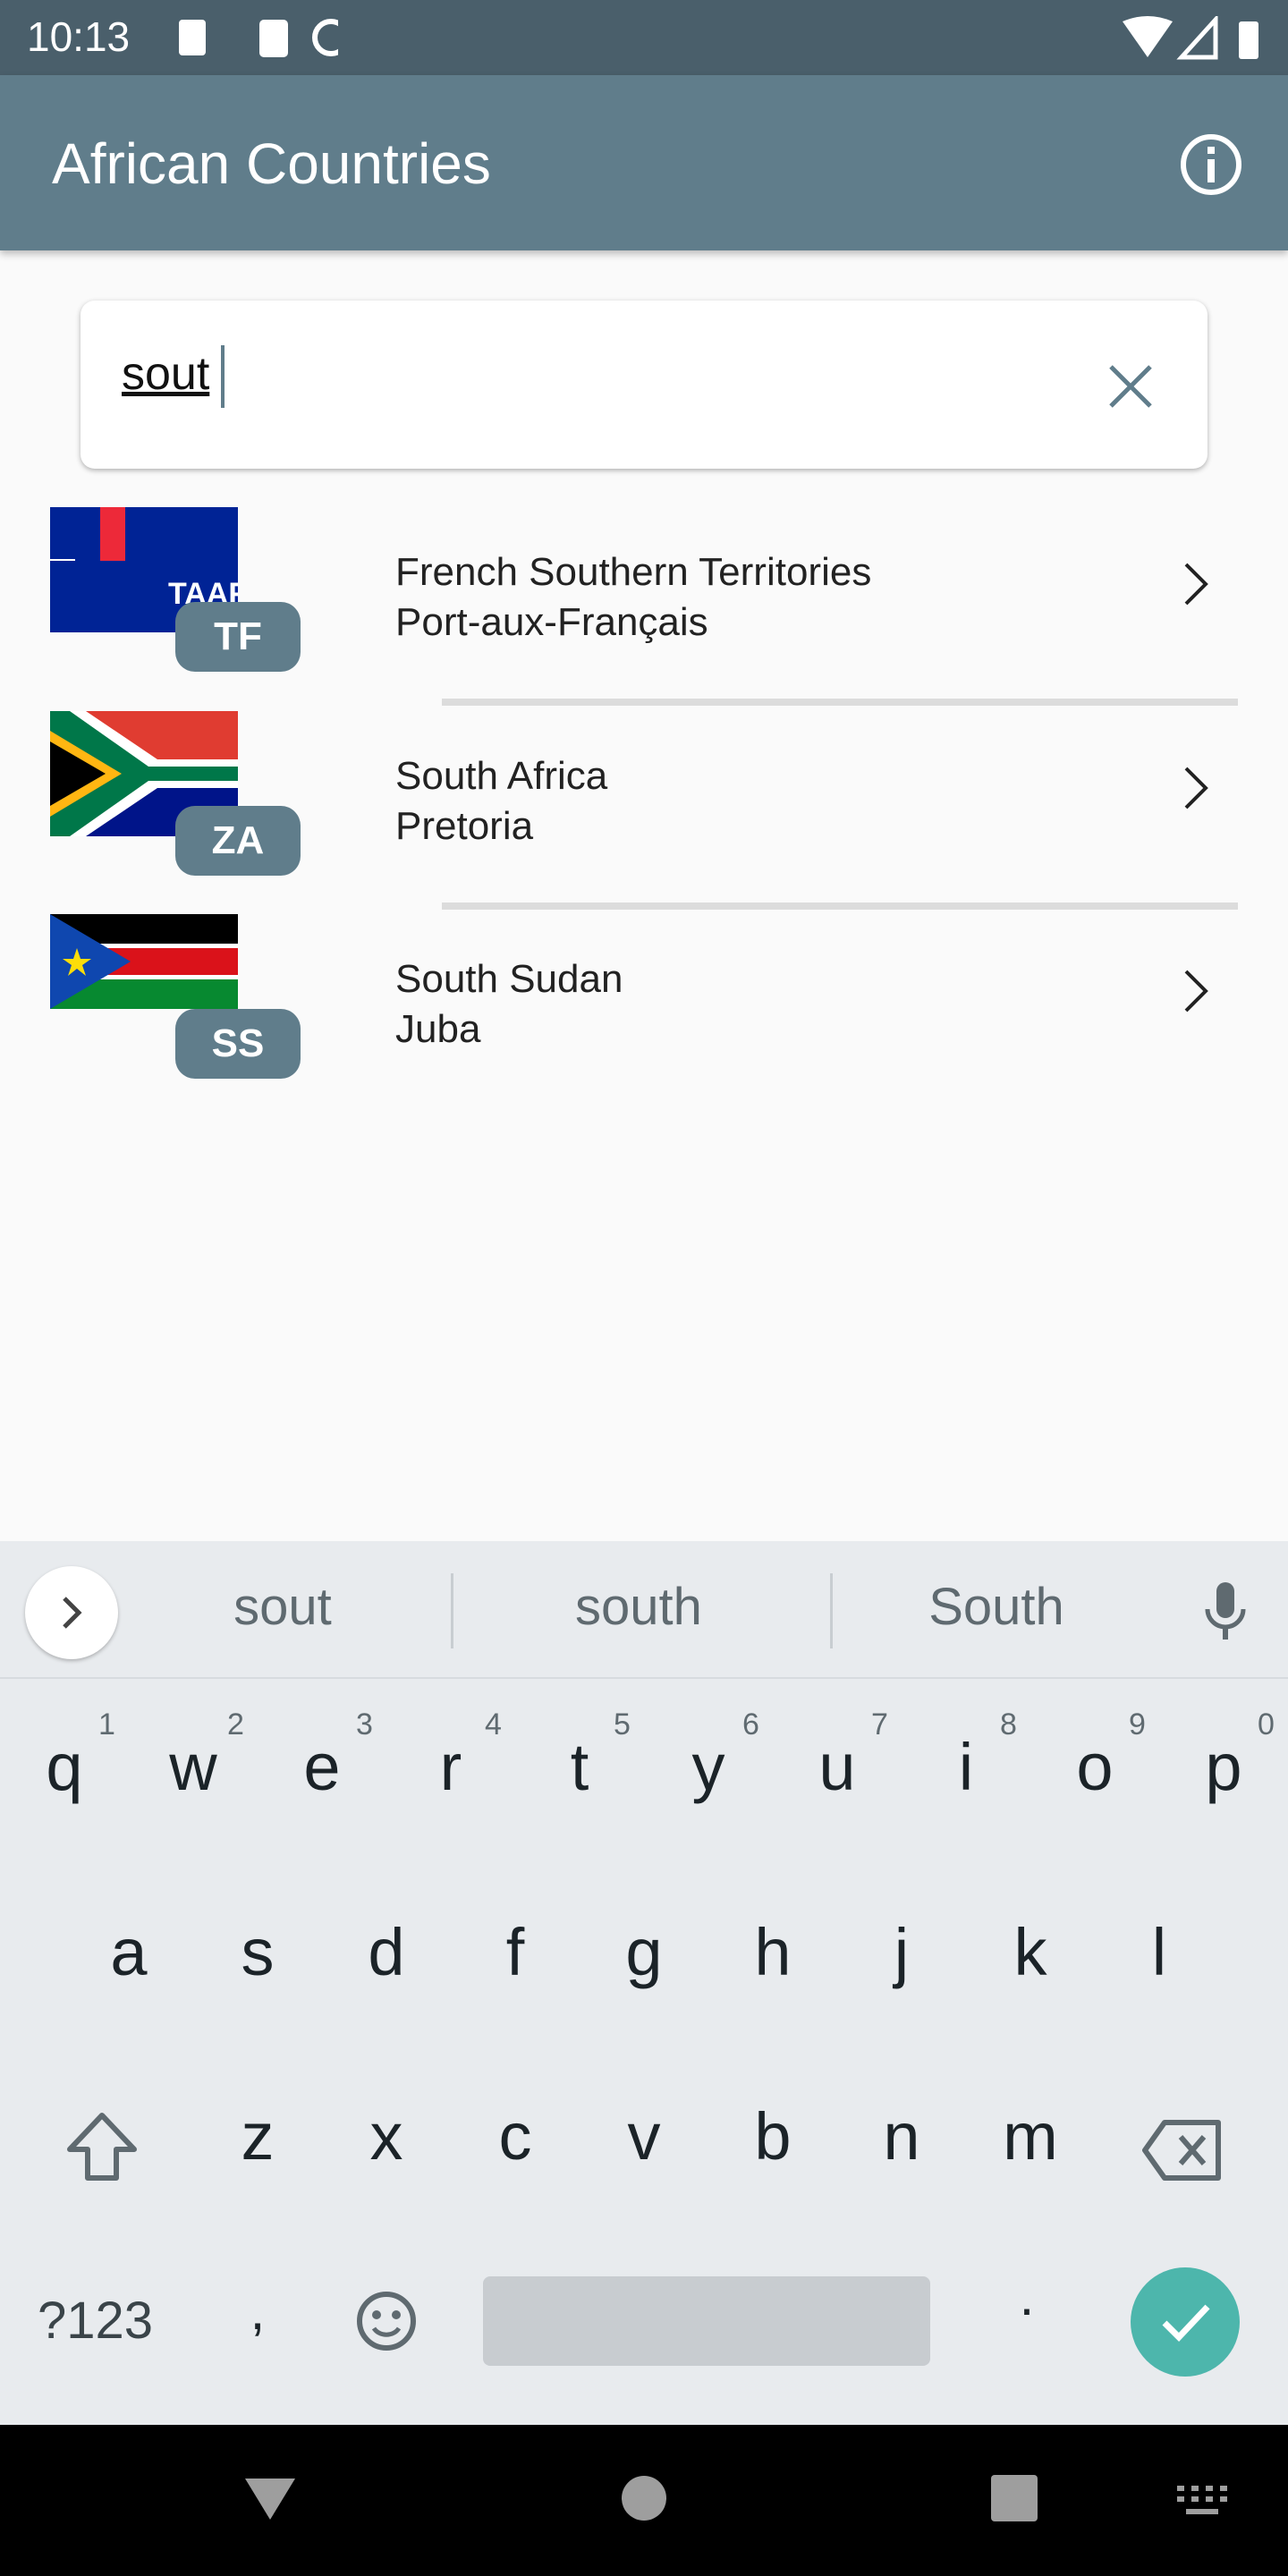 Image resolution: width=1288 pixels, height=2576 pixels. Describe the element at coordinates (271, 163) in the screenshot. I see `page-title: African Countries` at that location.